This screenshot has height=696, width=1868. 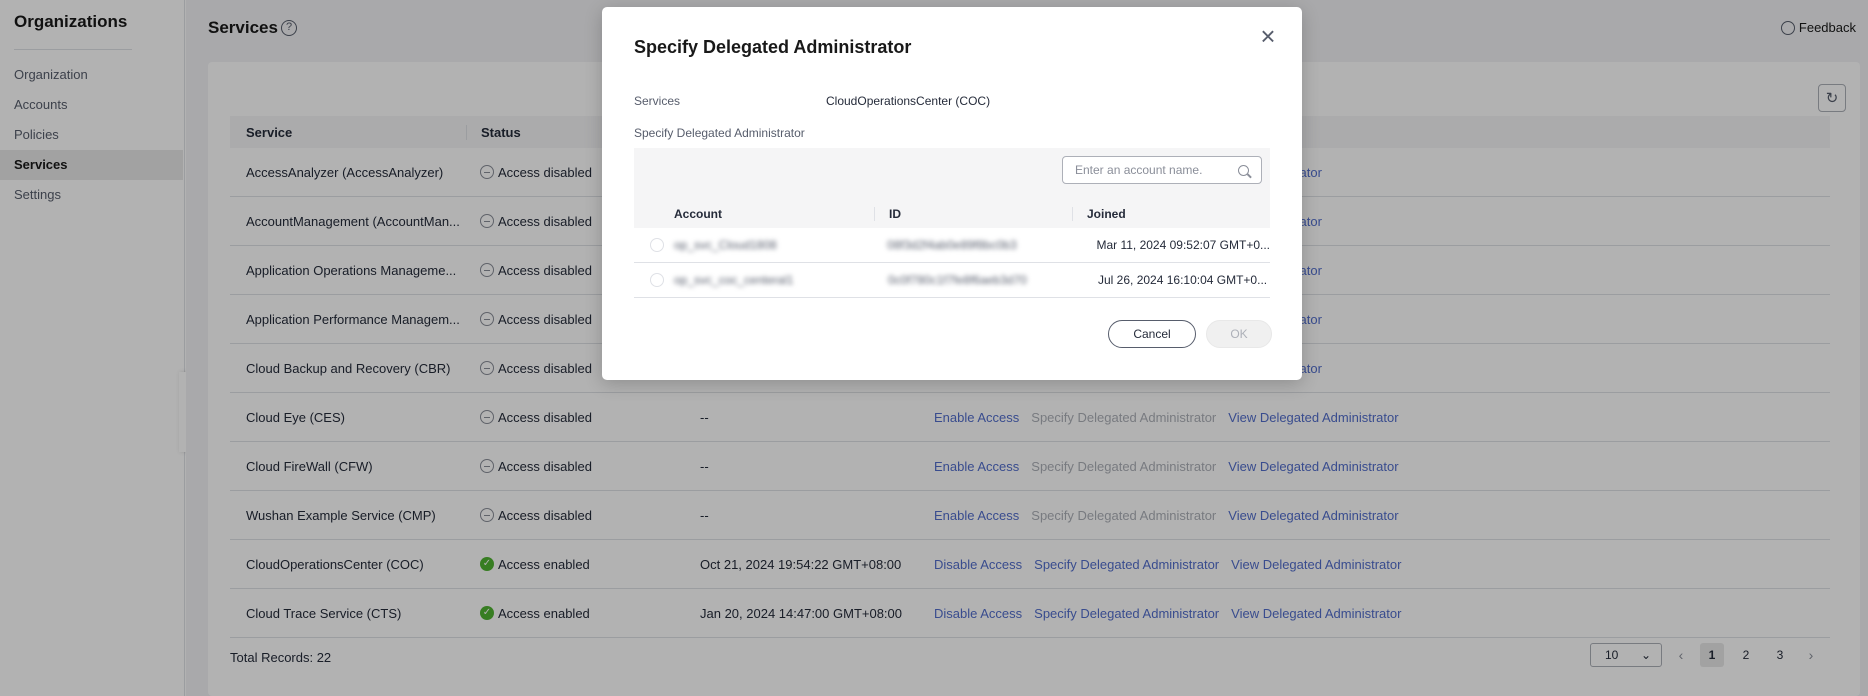 What do you see at coordinates (734, 280) in the screenshot?
I see `account-name: op_svc_coc_centeral1` at bounding box center [734, 280].